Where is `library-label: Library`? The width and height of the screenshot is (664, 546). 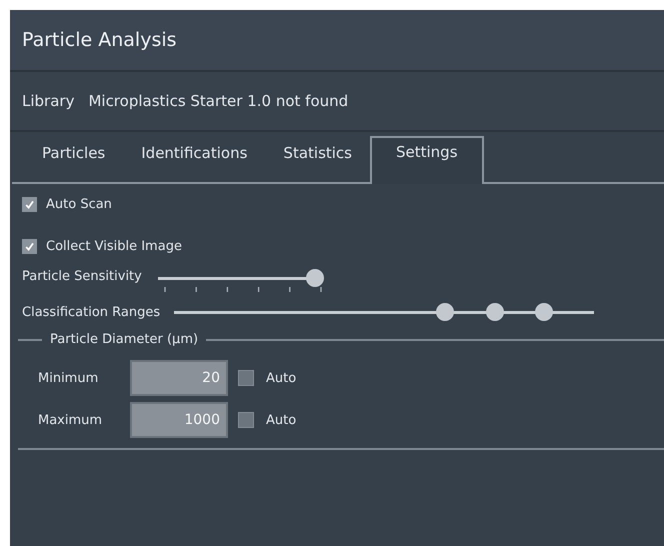 library-label: Library is located at coordinates (48, 101).